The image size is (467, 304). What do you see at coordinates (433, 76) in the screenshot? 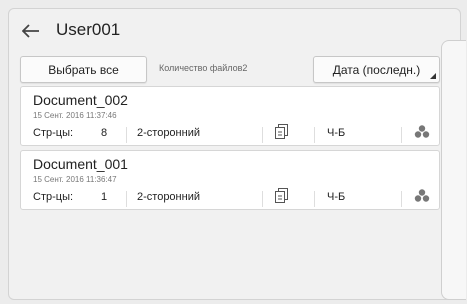
I see `dropdown-corner-icon` at bounding box center [433, 76].